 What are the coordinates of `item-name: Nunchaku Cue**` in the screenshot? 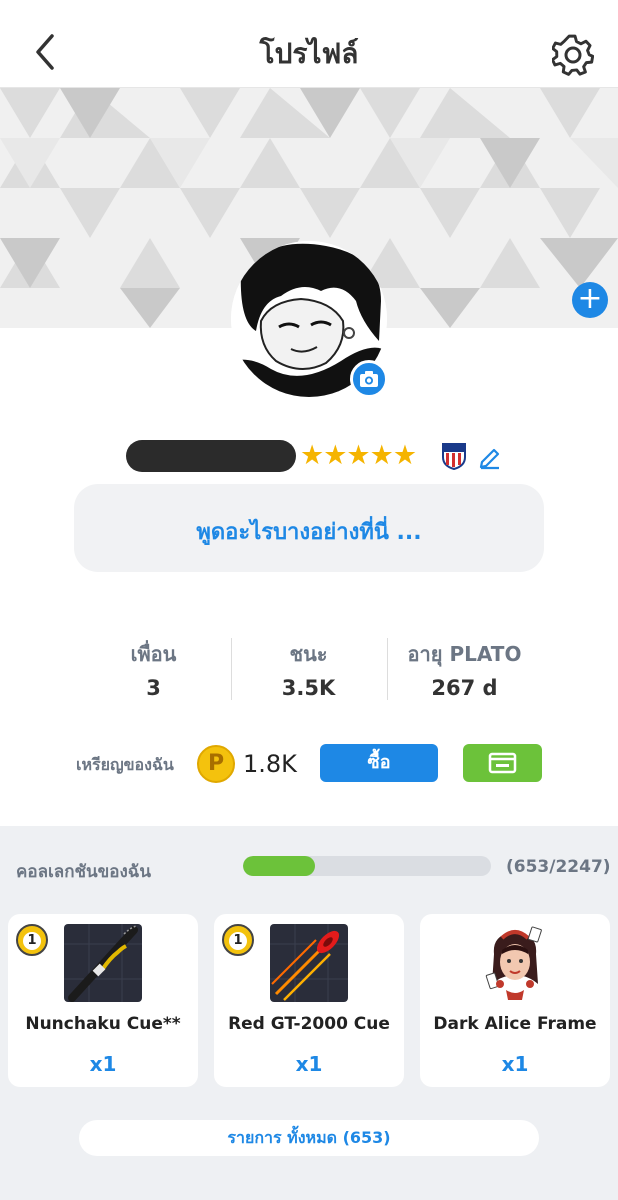 It's located at (103, 1024).